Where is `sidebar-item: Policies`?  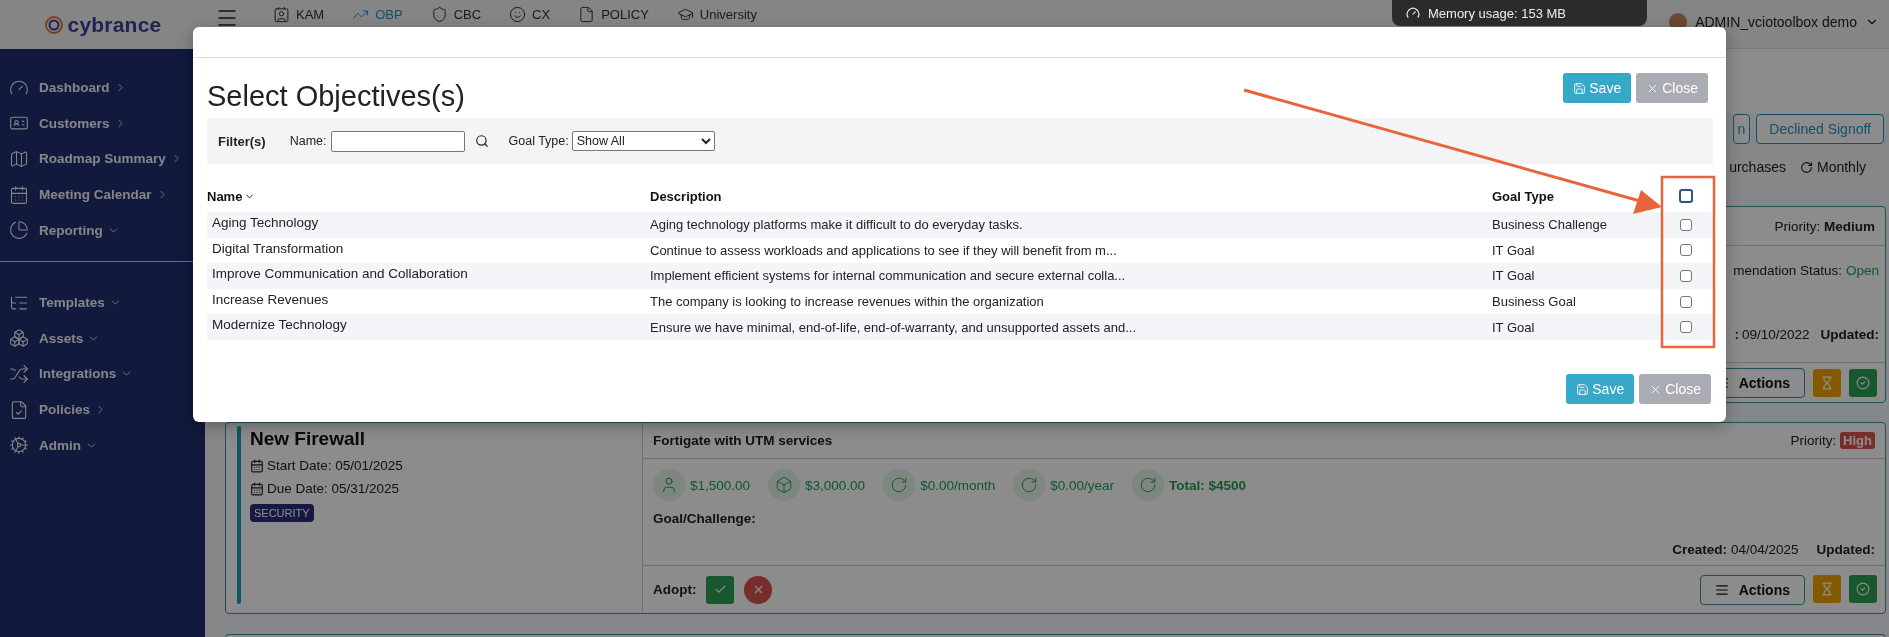
sidebar-item: Policies is located at coordinates (102, 409).